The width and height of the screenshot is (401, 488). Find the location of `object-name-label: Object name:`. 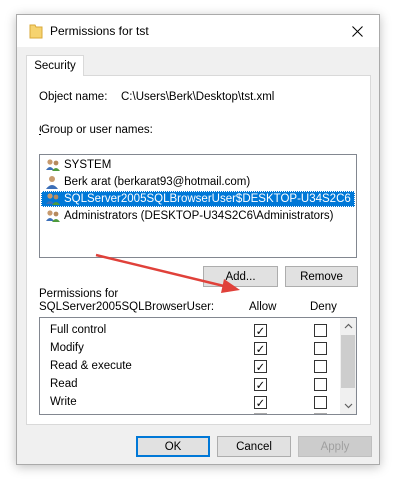

object-name-label: Object name: is located at coordinates (73, 97).